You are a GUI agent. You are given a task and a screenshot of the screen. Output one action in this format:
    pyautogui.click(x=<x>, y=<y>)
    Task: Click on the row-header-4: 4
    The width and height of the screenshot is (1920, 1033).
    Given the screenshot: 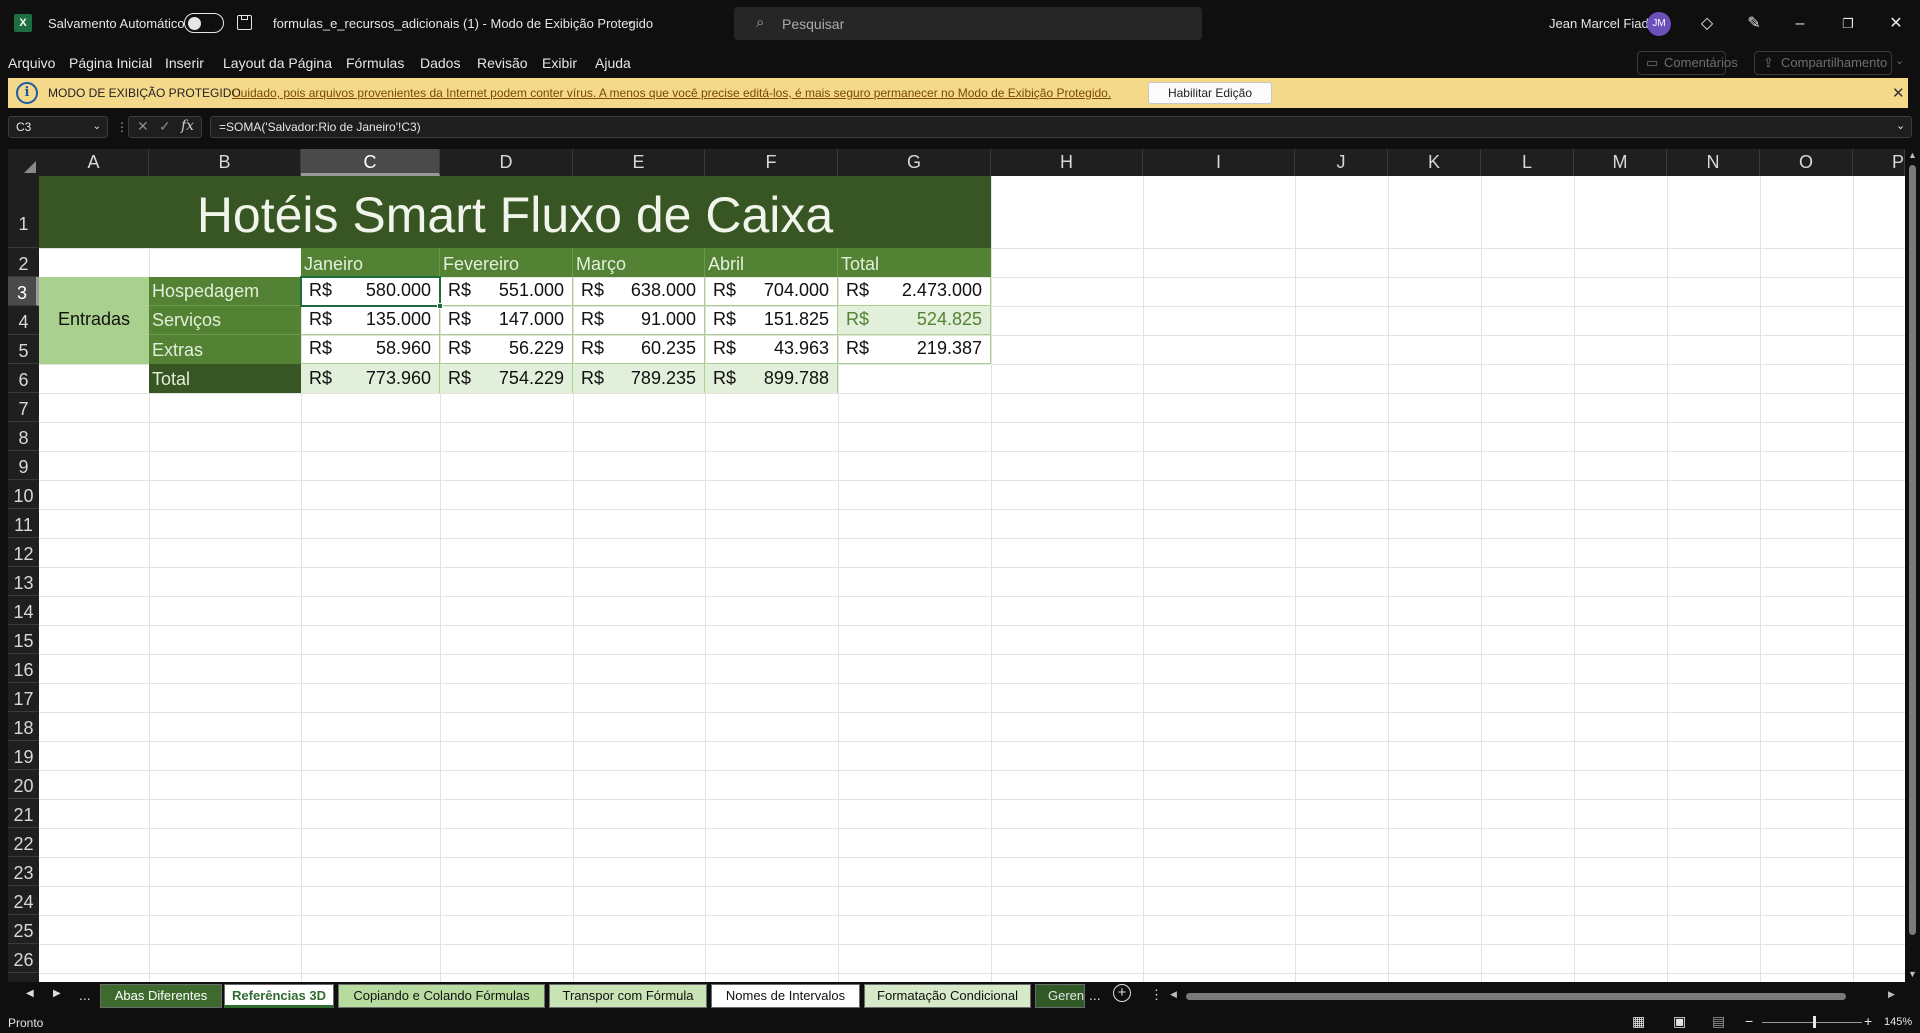 What is the action you would take?
    pyautogui.click(x=23, y=320)
    